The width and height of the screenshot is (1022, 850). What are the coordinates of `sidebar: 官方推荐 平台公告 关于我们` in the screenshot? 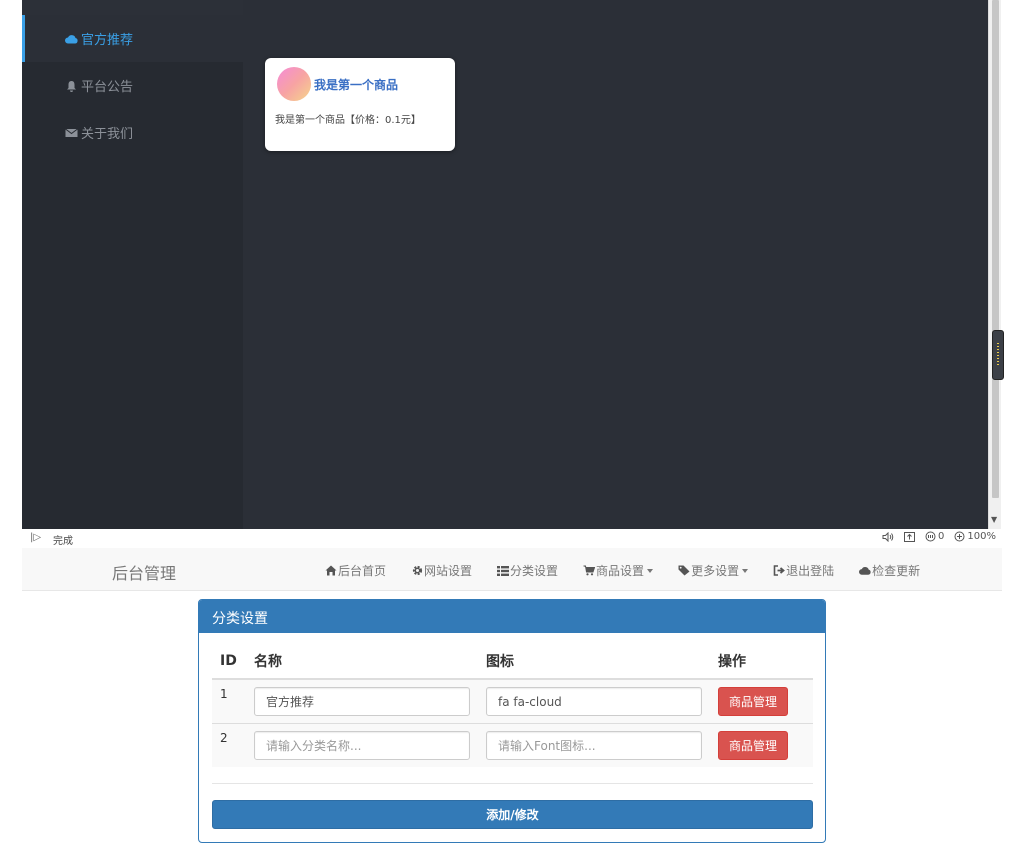 It's located at (132, 264).